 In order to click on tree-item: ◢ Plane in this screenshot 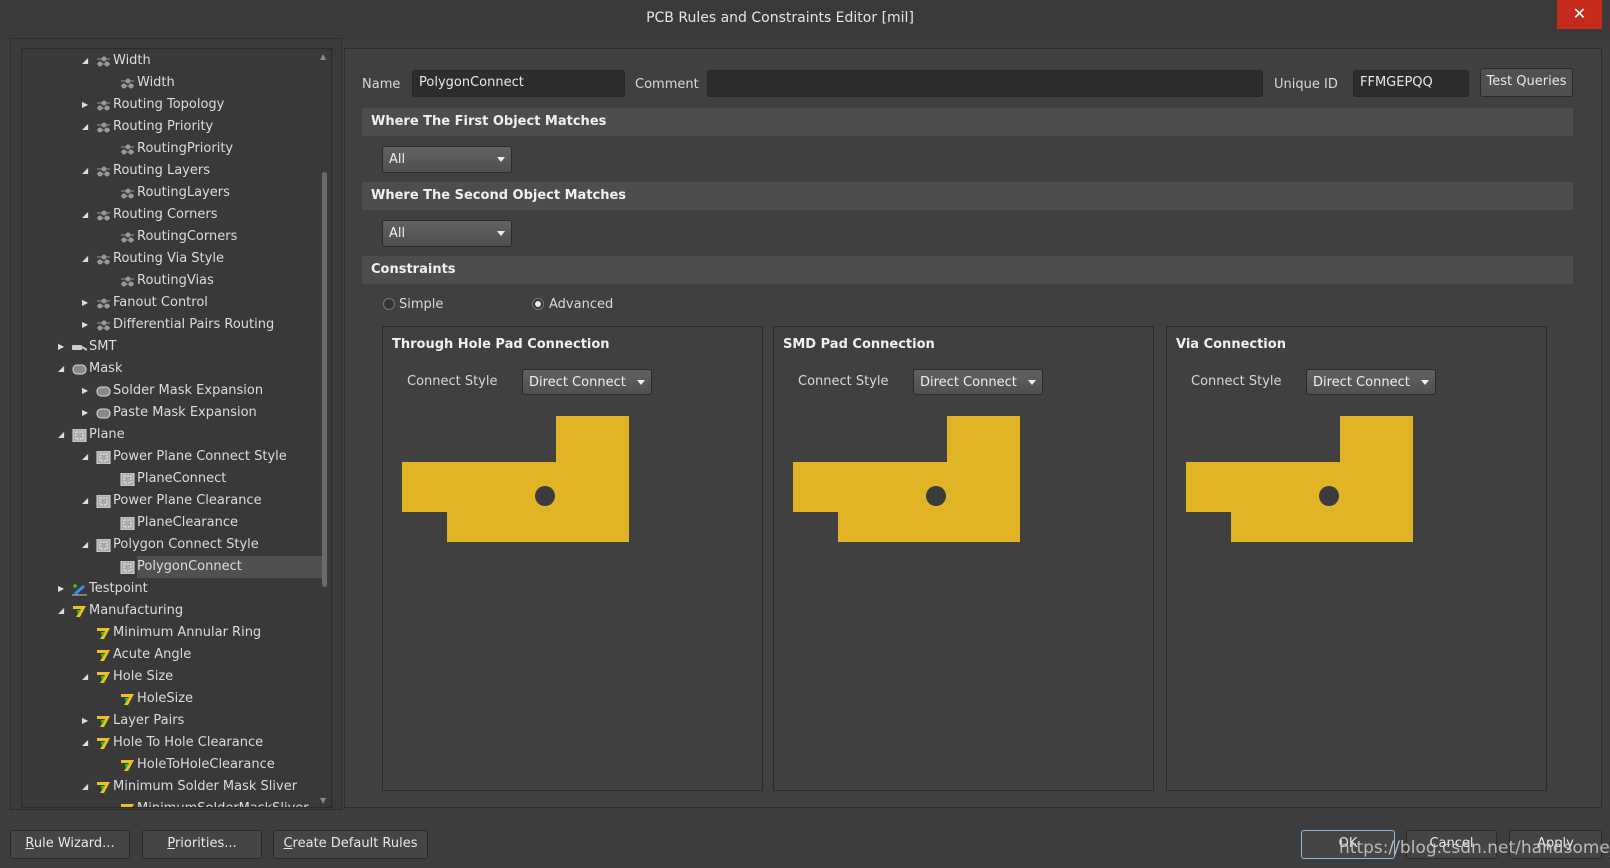, I will do `click(172, 435)`.